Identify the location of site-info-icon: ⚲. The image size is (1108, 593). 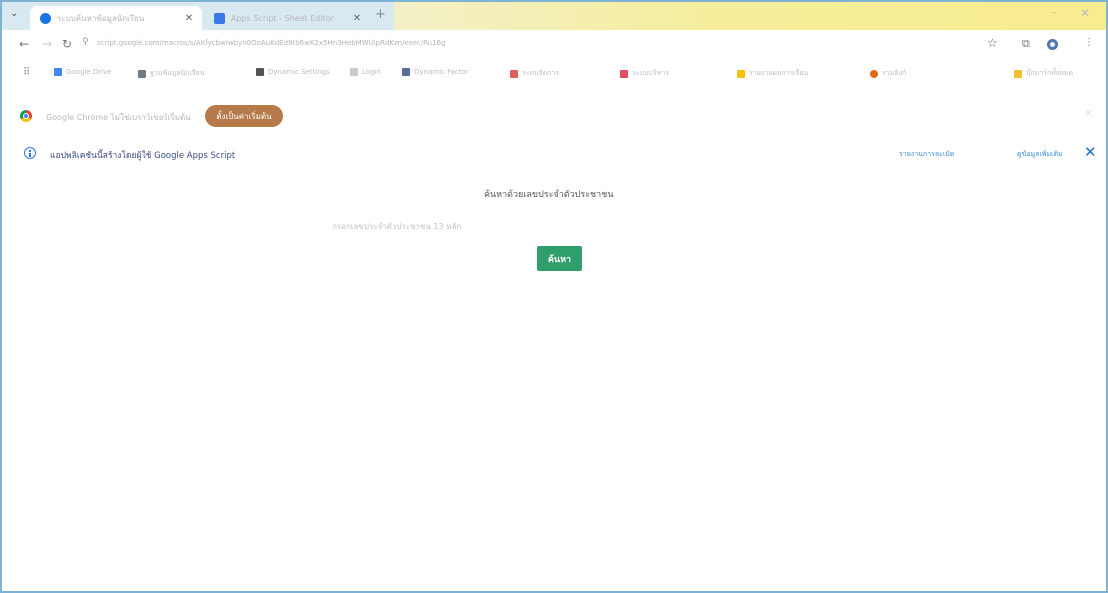
(85, 42).